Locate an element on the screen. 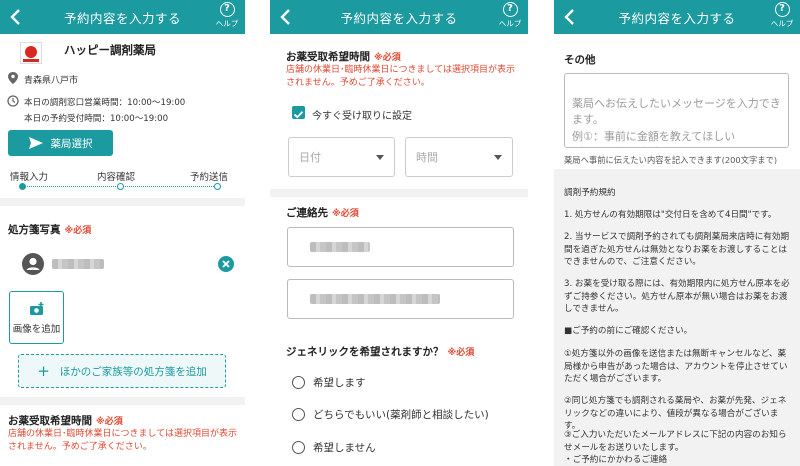 This screenshot has height=466, width=800. other-title: その他 is located at coordinates (580, 60).